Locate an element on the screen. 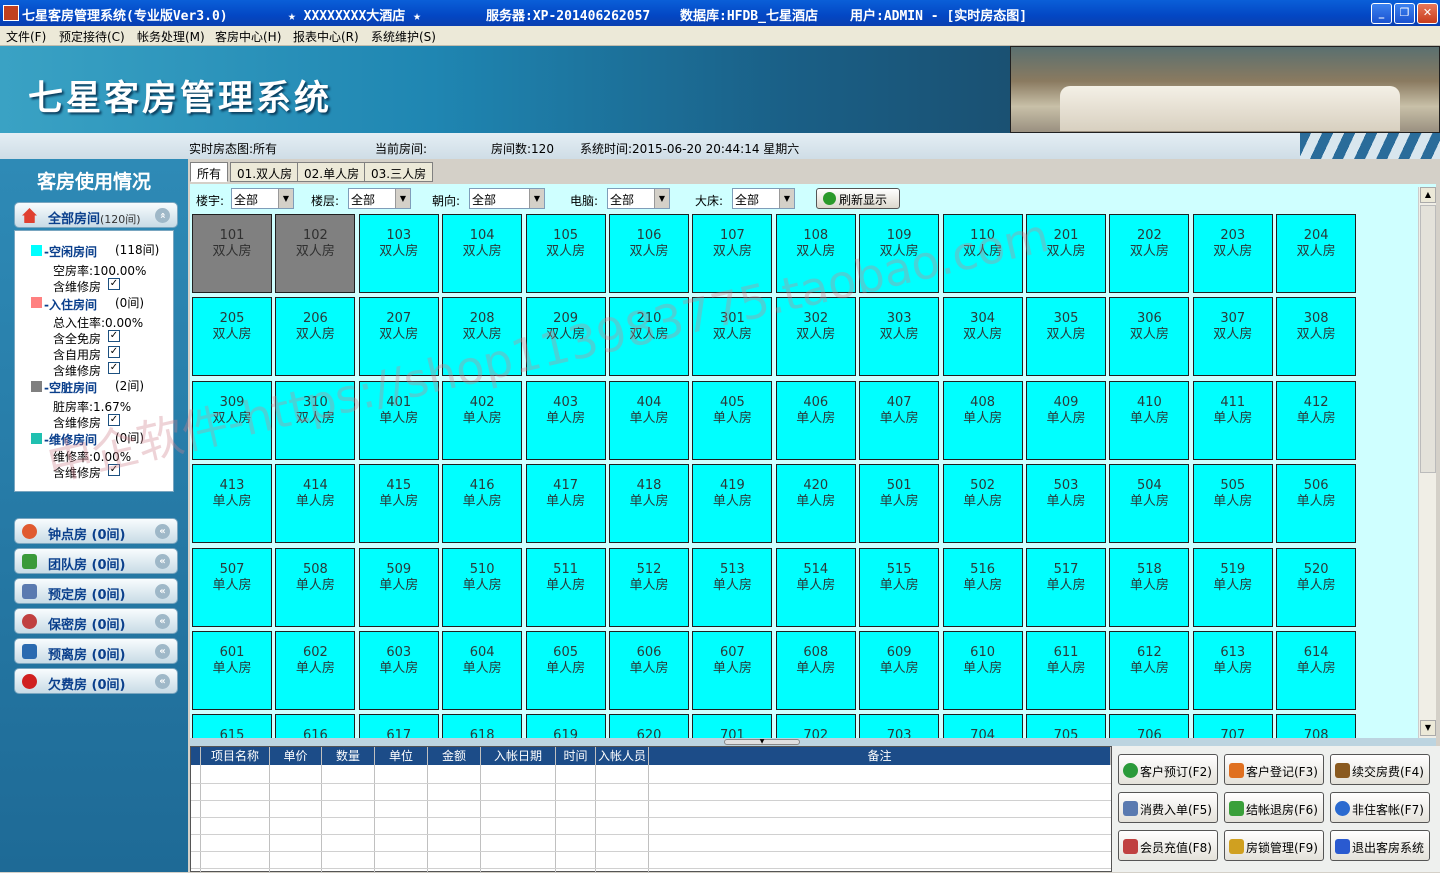  room-tile-409: 409 单人房 is located at coordinates (1066, 420).